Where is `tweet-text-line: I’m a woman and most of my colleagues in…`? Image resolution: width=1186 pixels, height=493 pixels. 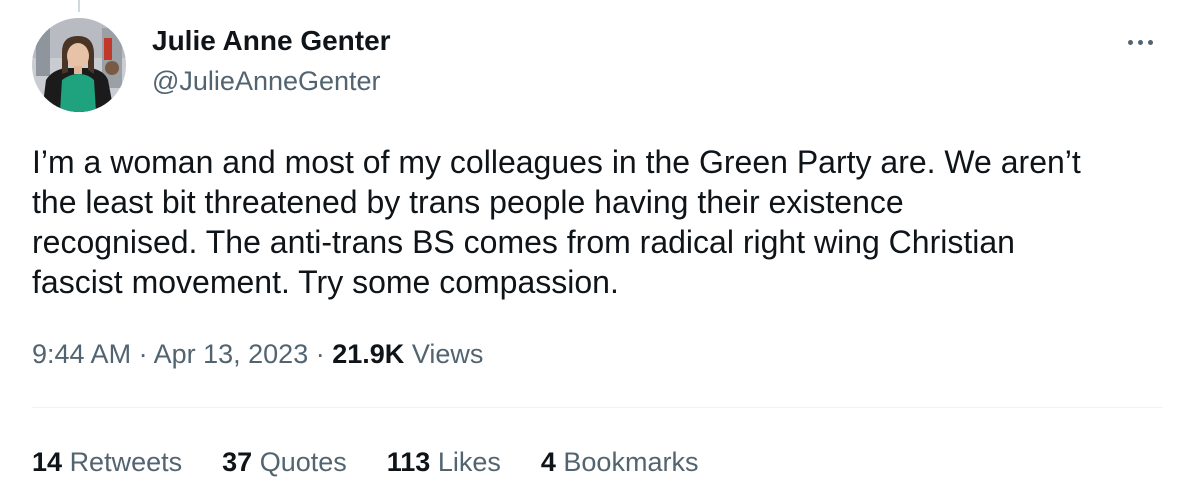
tweet-text-line: I’m a woman and most of my colleagues in… is located at coordinates (556, 162).